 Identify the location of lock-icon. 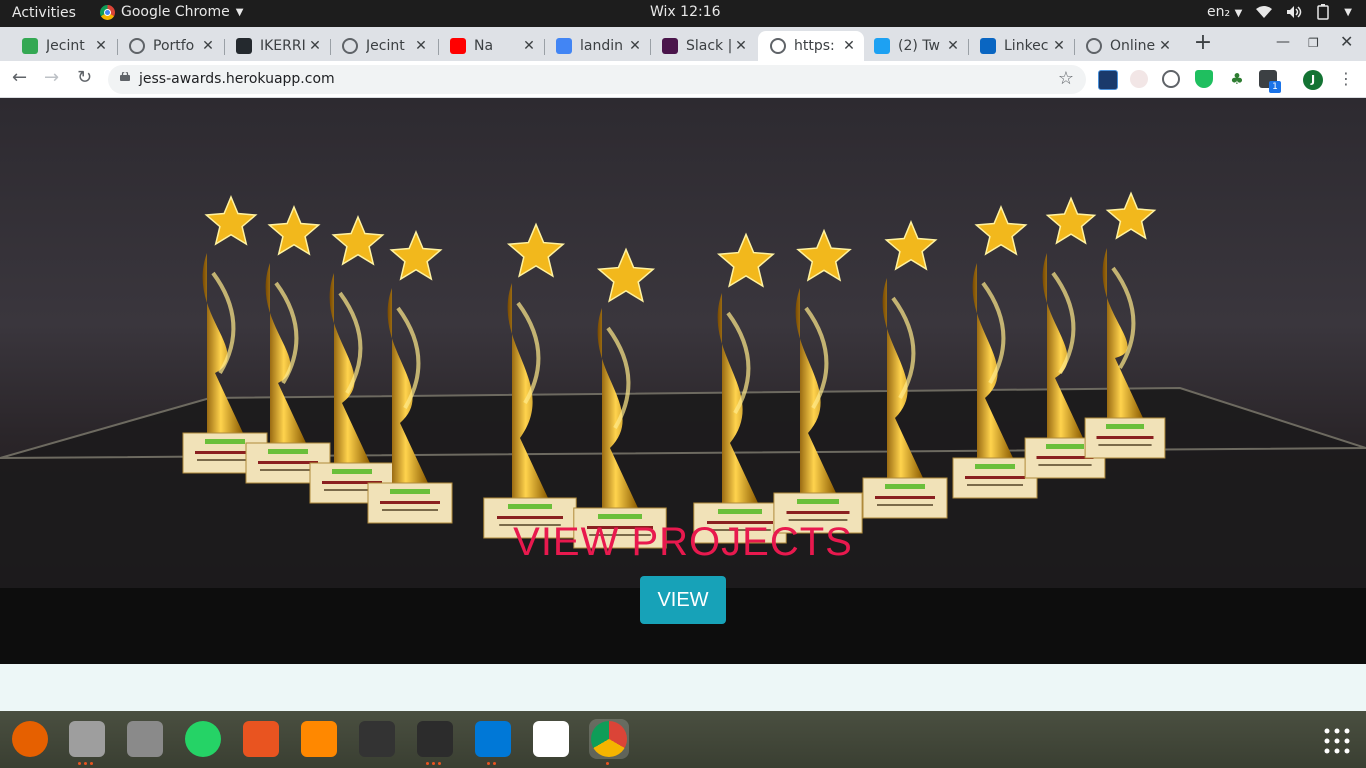
(125, 76).